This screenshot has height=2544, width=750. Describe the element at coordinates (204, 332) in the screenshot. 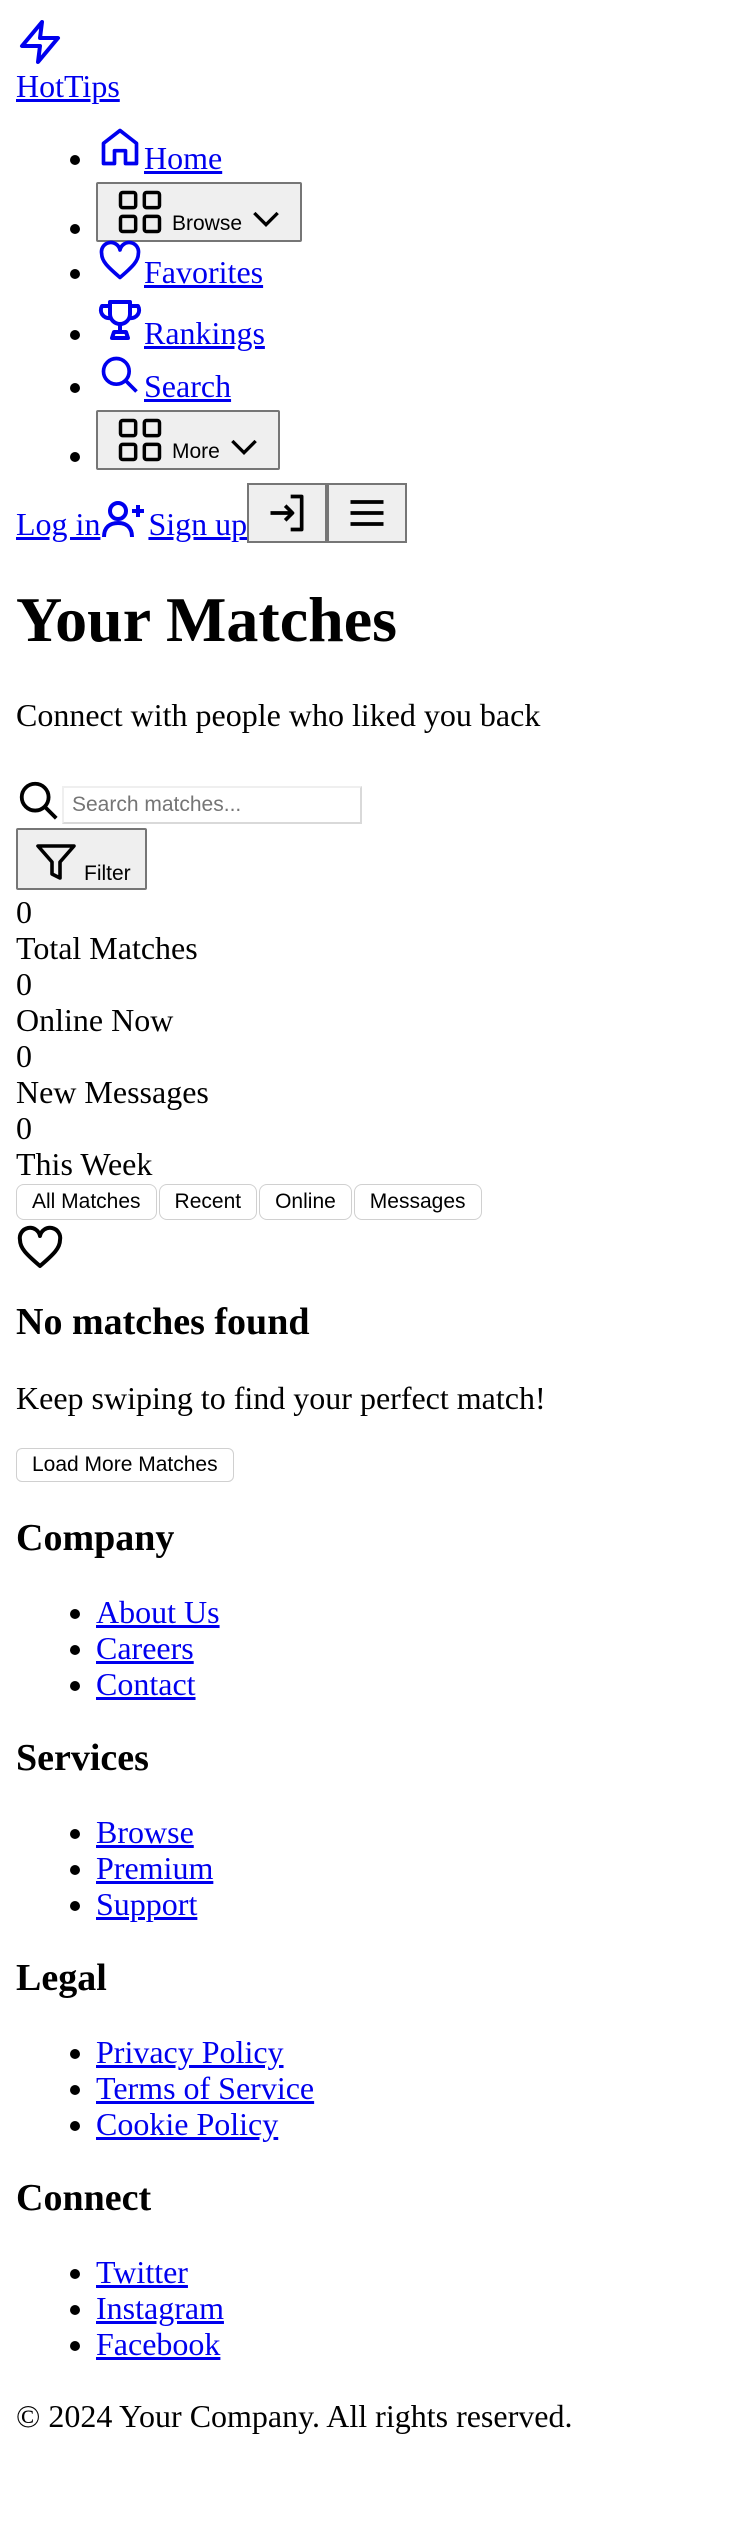

I see `nav-label-rankings: Rankings` at that location.